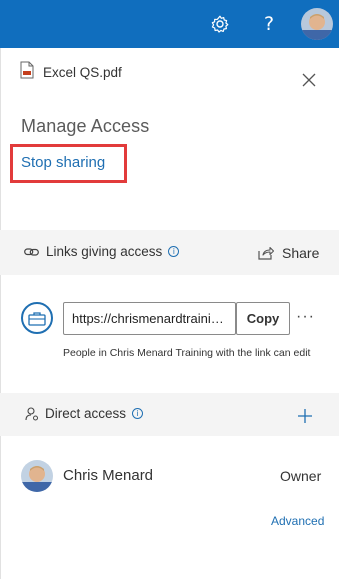 The height and width of the screenshot is (579, 339). I want to click on plus-icon, so click(305, 416).